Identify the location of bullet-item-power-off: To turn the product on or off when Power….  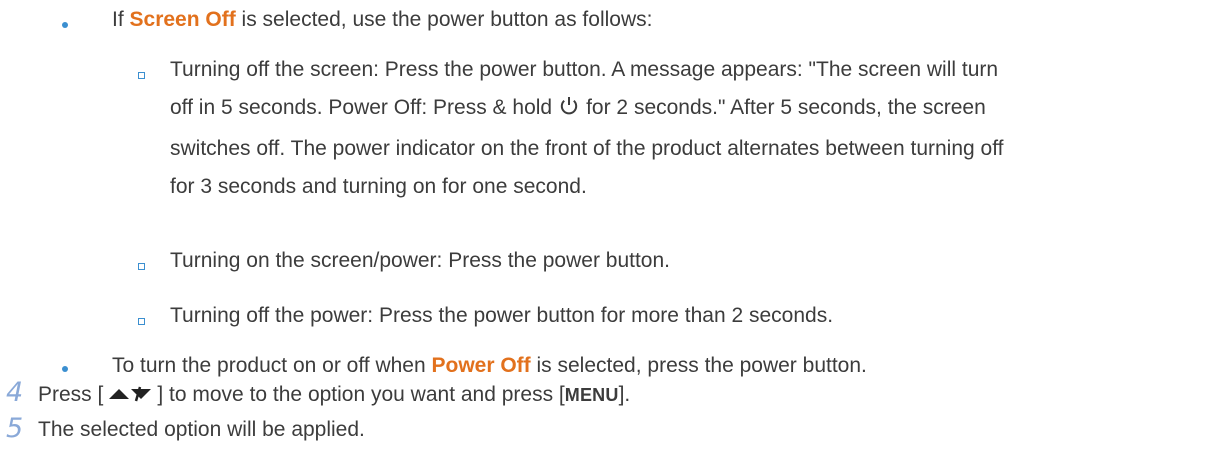
(489, 366).